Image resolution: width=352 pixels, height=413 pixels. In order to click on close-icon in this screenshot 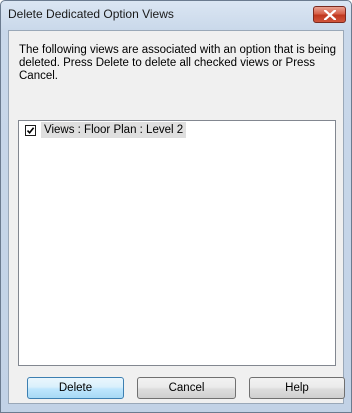, I will do `click(330, 15)`.